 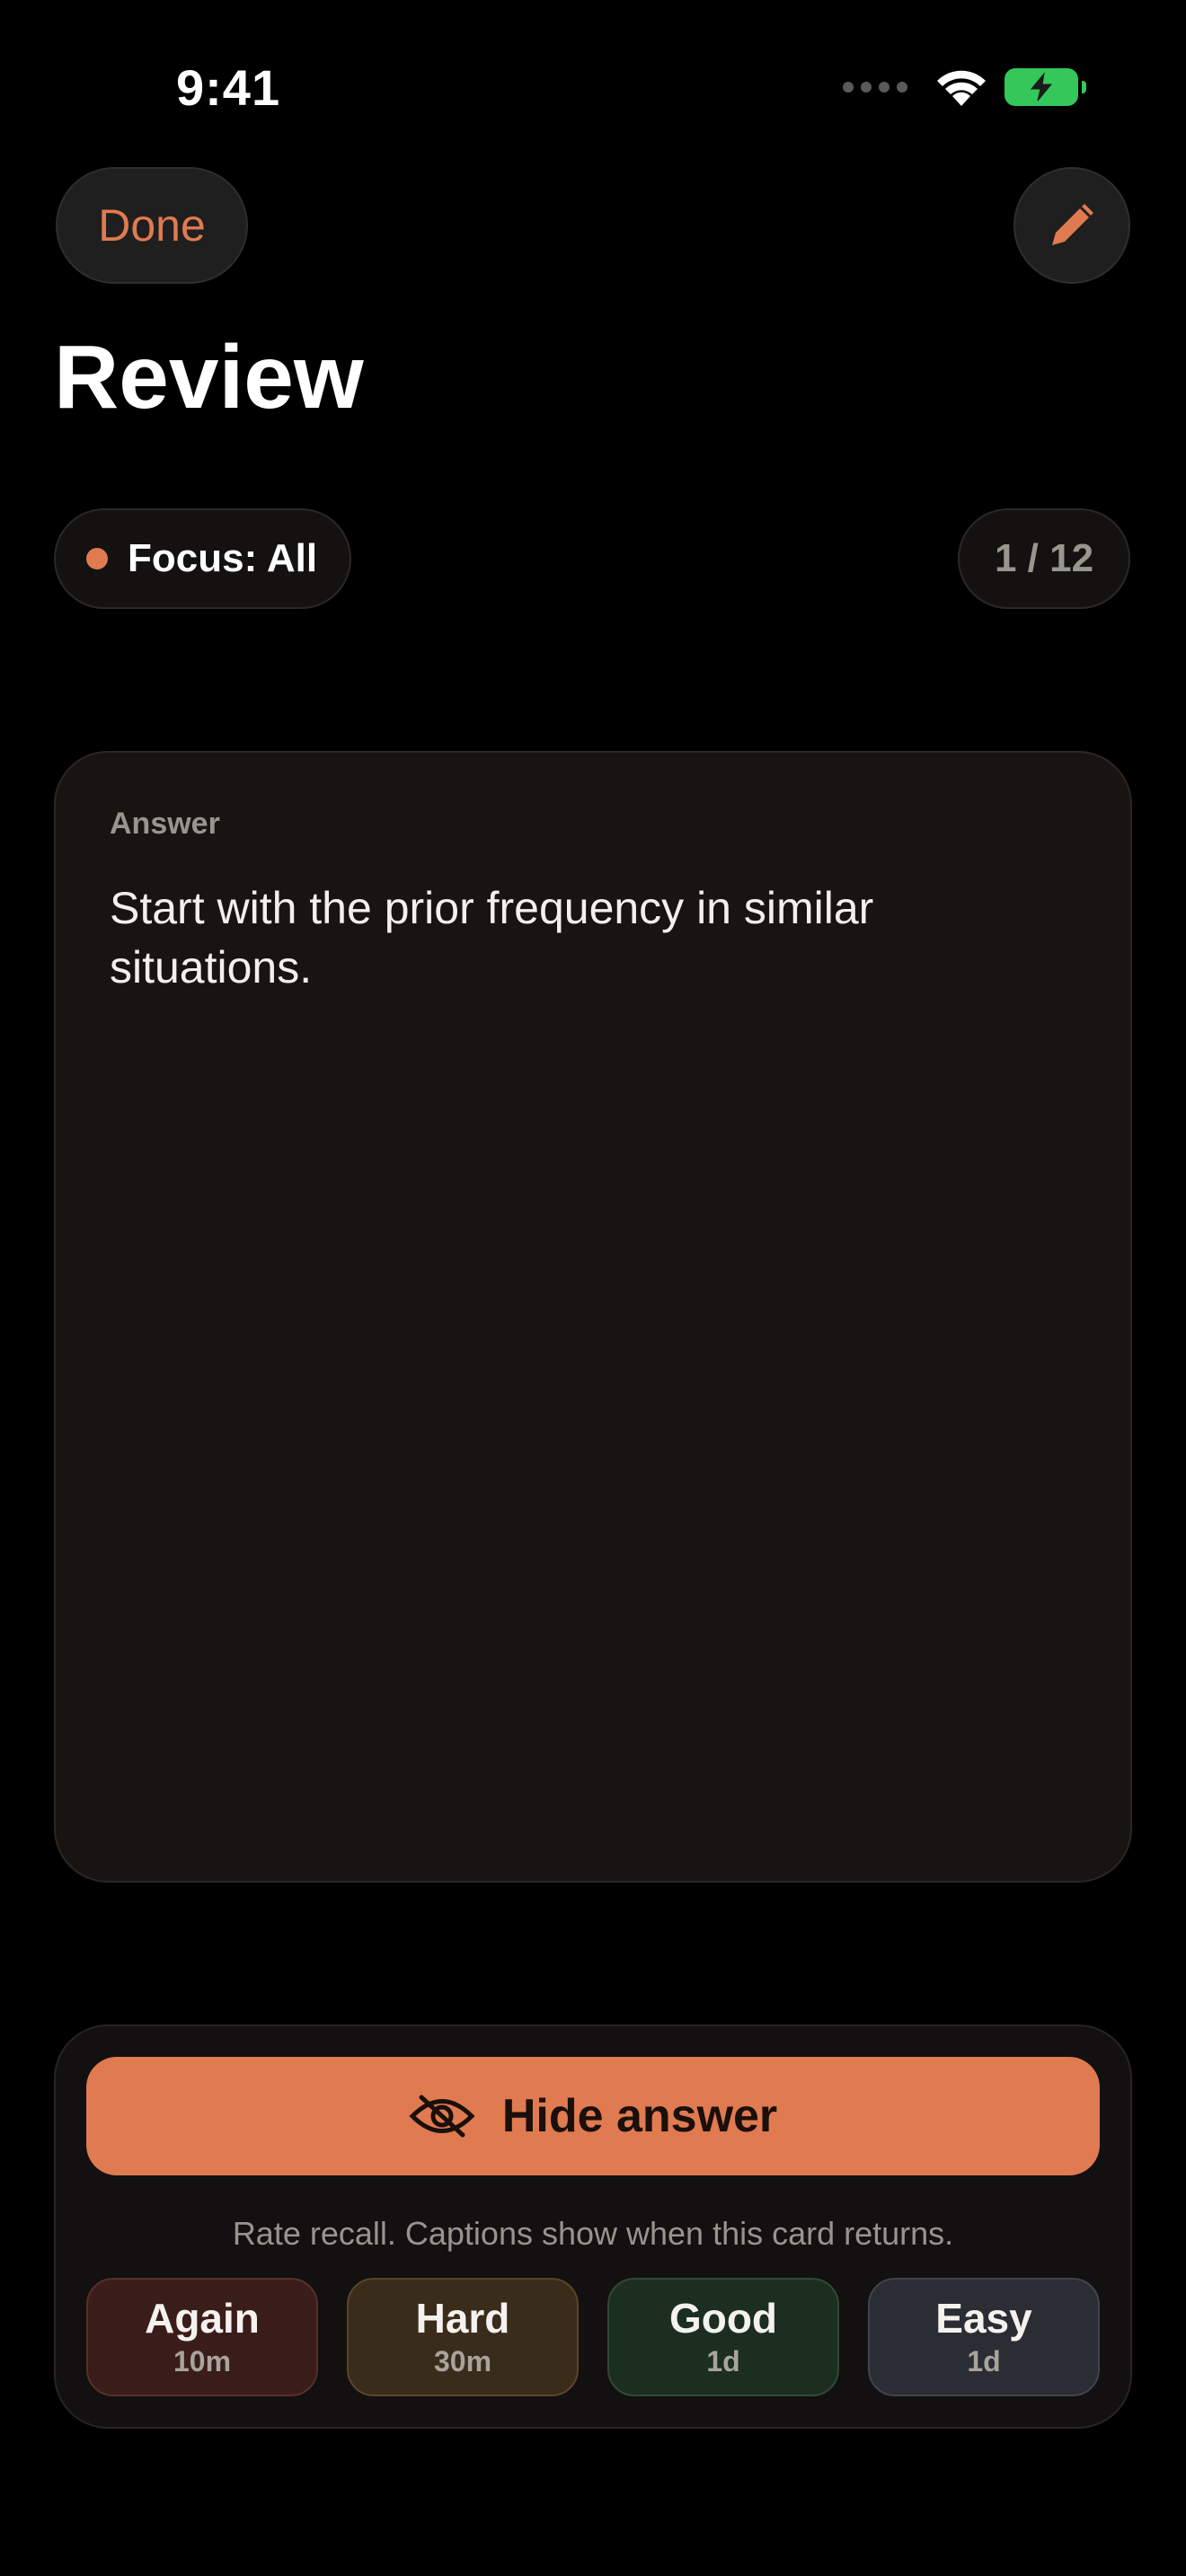 What do you see at coordinates (723, 2361) in the screenshot?
I see `rate-good-interval: 1d` at bounding box center [723, 2361].